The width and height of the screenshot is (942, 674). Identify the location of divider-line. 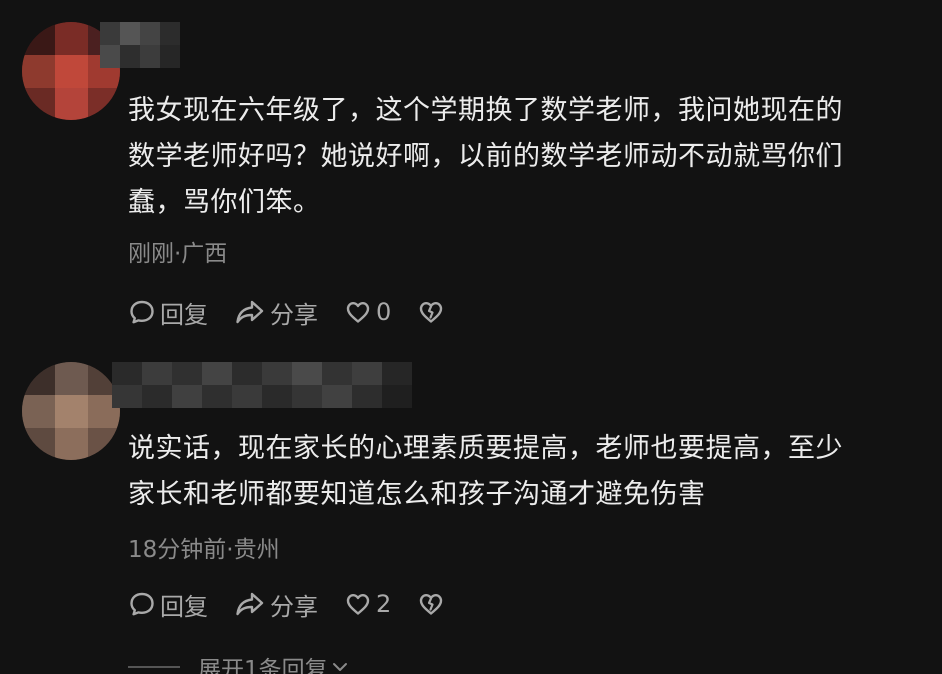
(154, 667).